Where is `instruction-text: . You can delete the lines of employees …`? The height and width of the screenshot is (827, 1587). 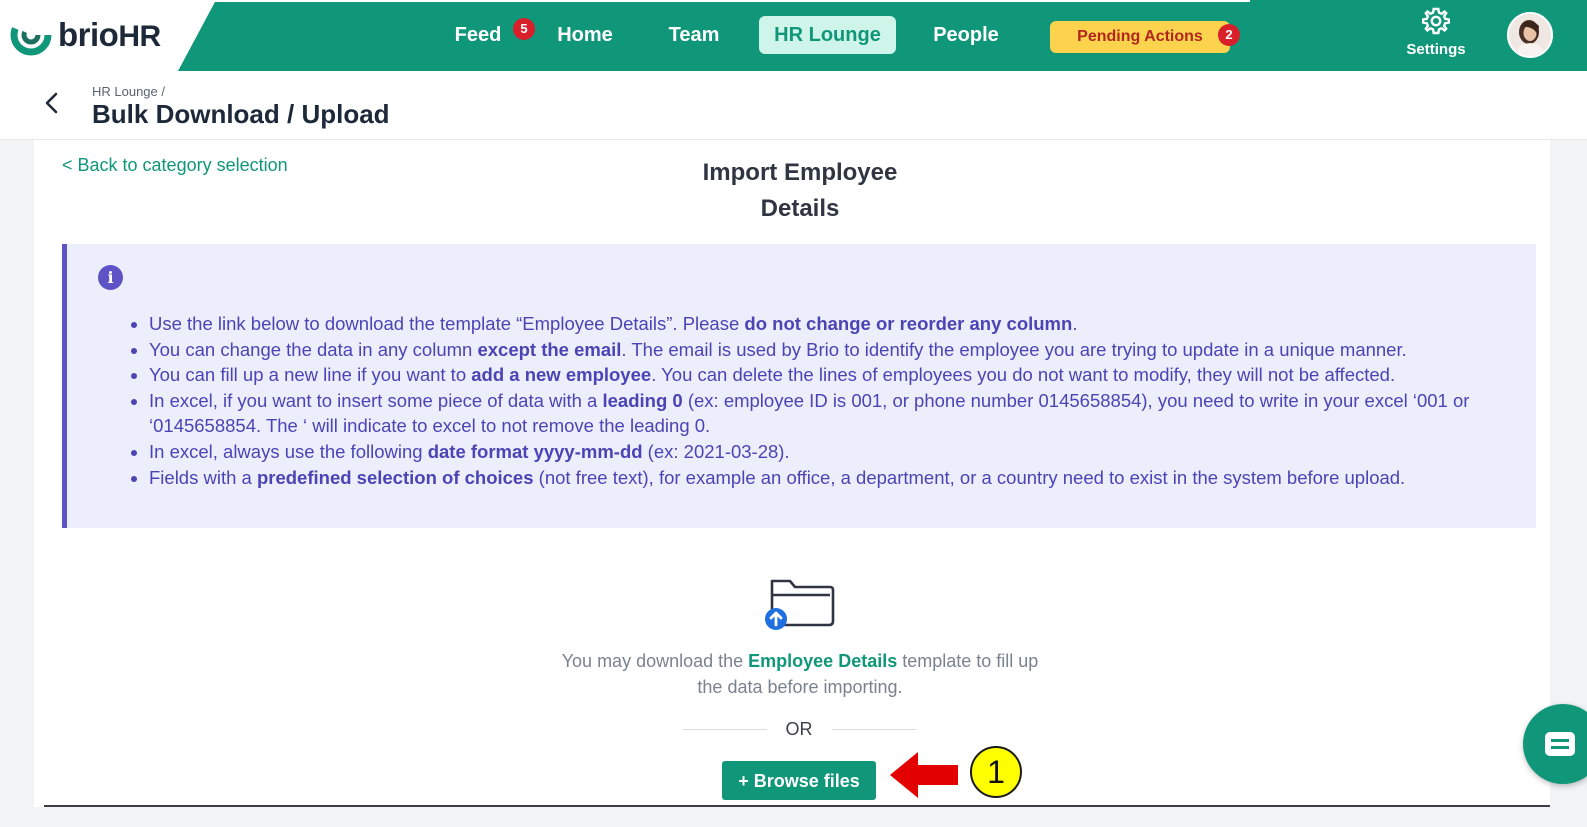
instruction-text: . You can delete the lines of employees … is located at coordinates (1023, 375).